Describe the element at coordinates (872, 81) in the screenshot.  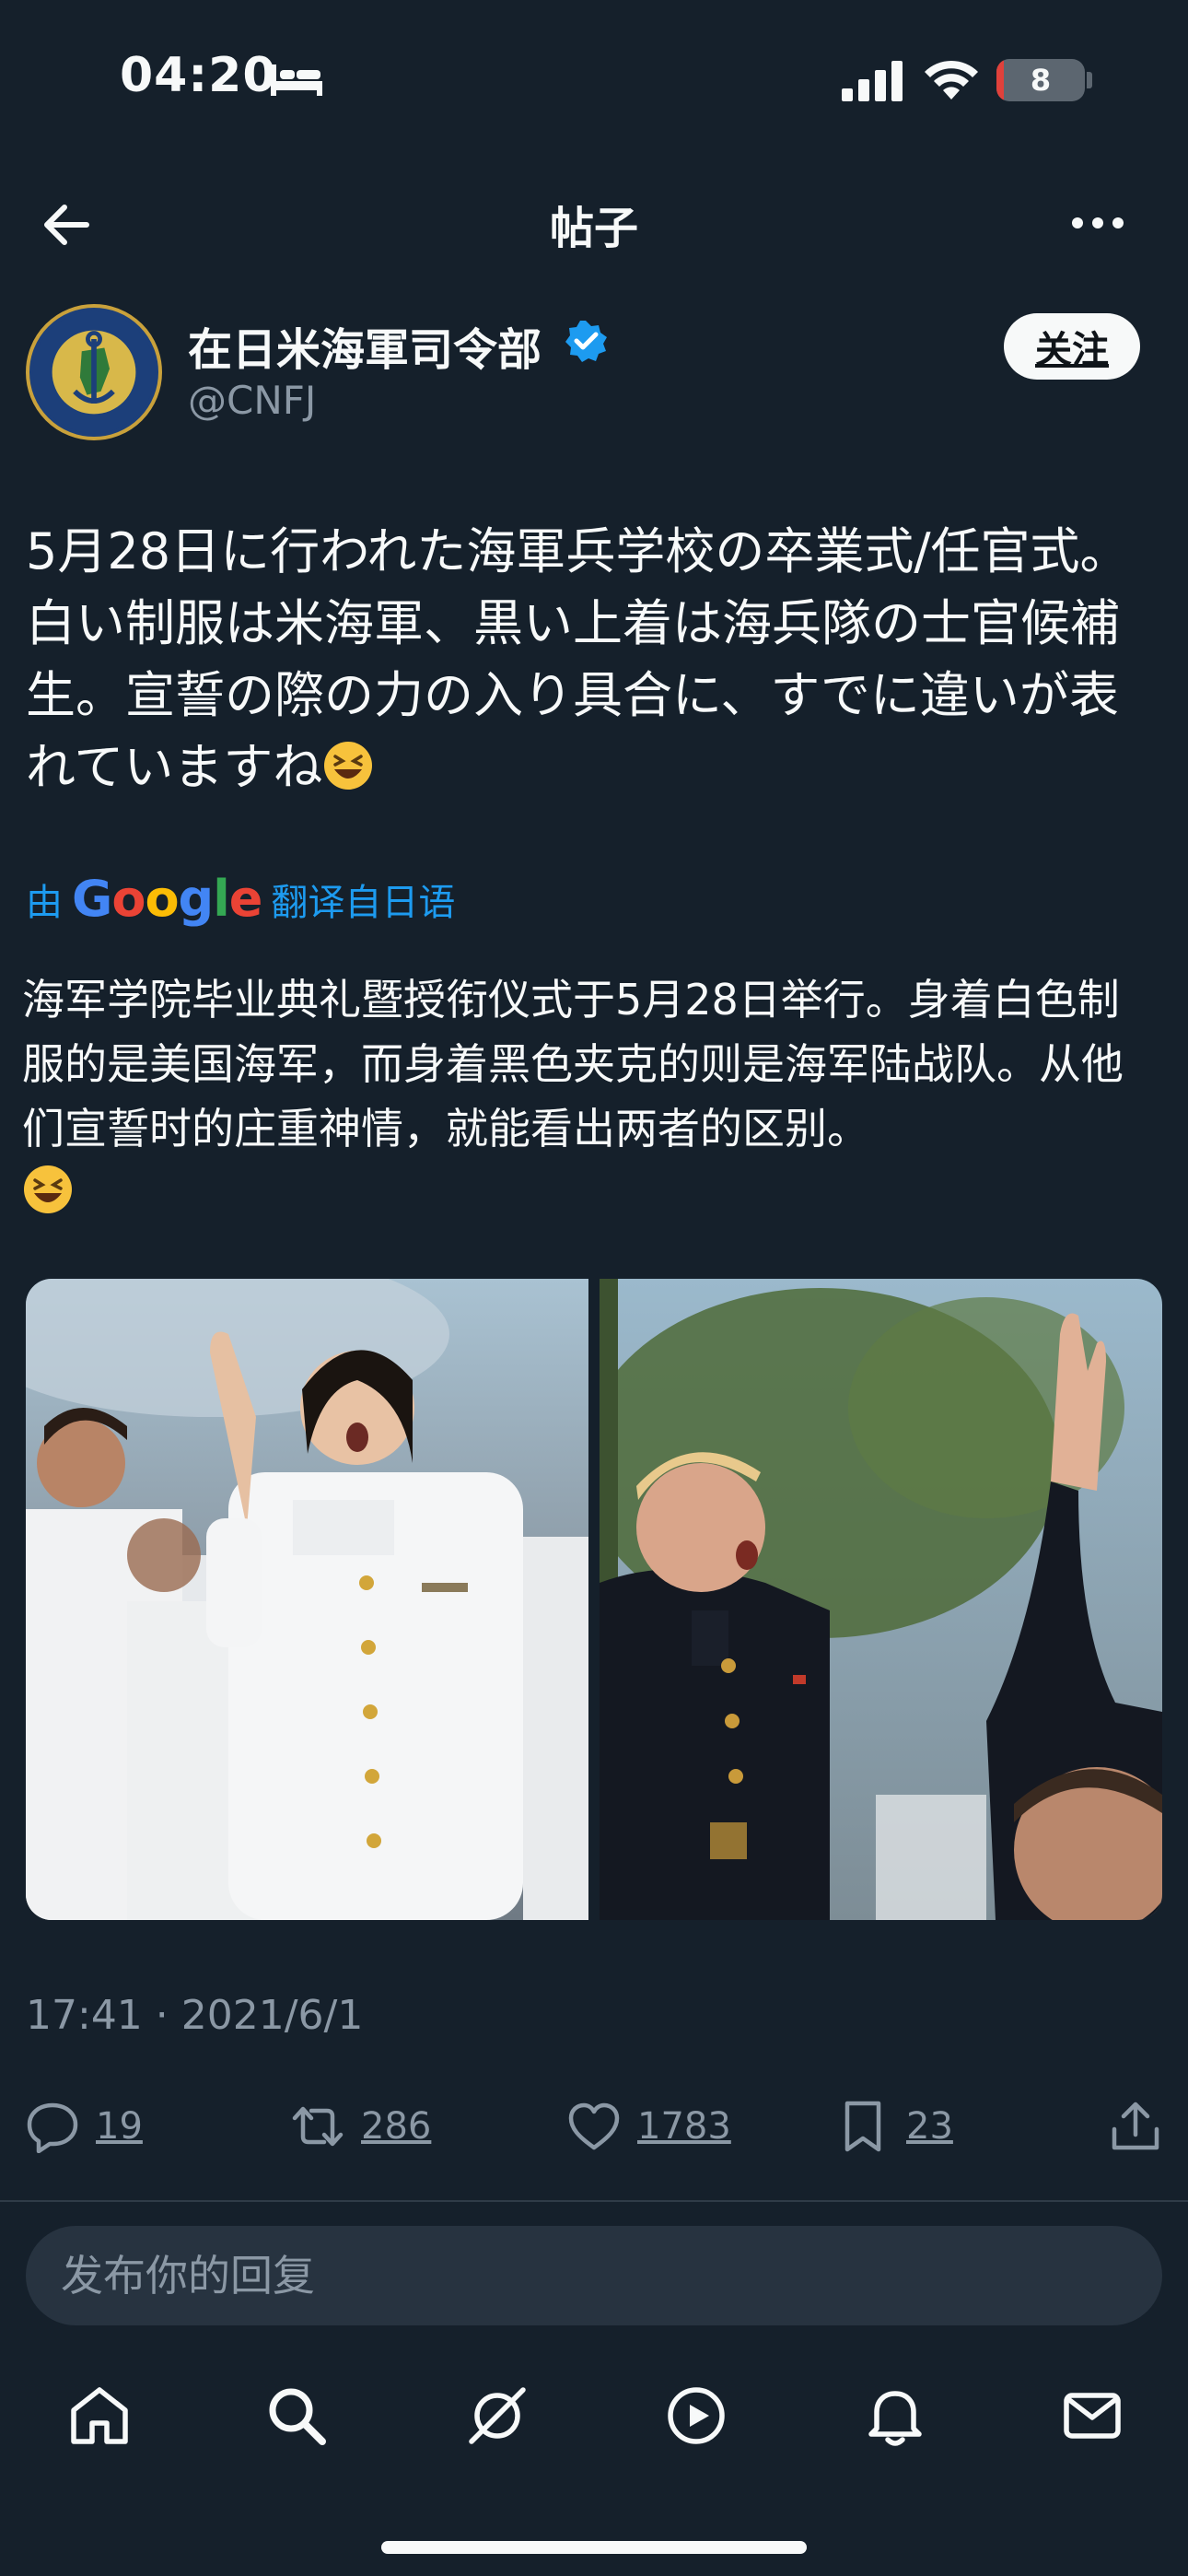
I see `cellular-signal-icon` at that location.